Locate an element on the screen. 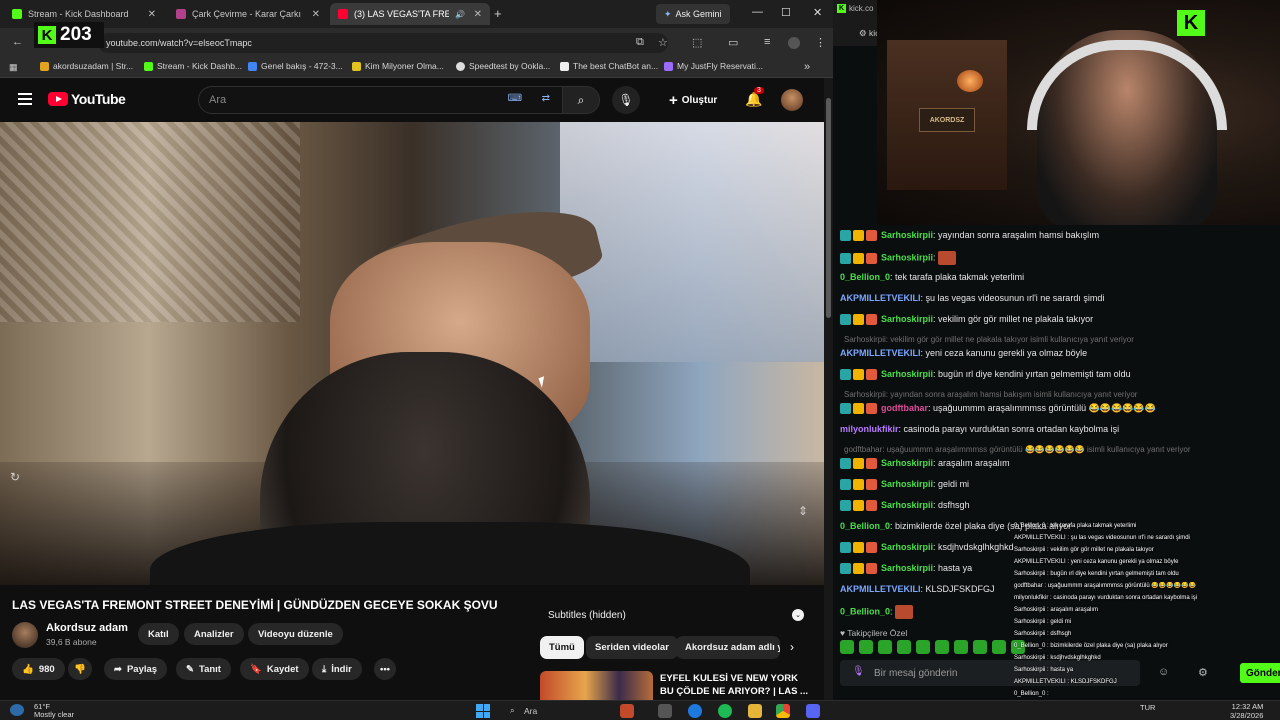 This screenshot has height=720, width=1280. save-button: 🔖 Kaydet is located at coordinates (274, 669).